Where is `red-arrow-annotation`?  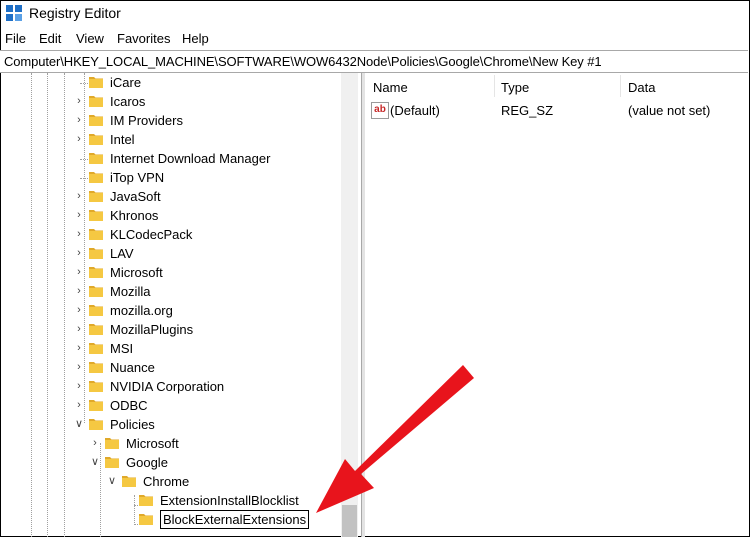
red-arrow-annotation is located at coordinates (395, 439).